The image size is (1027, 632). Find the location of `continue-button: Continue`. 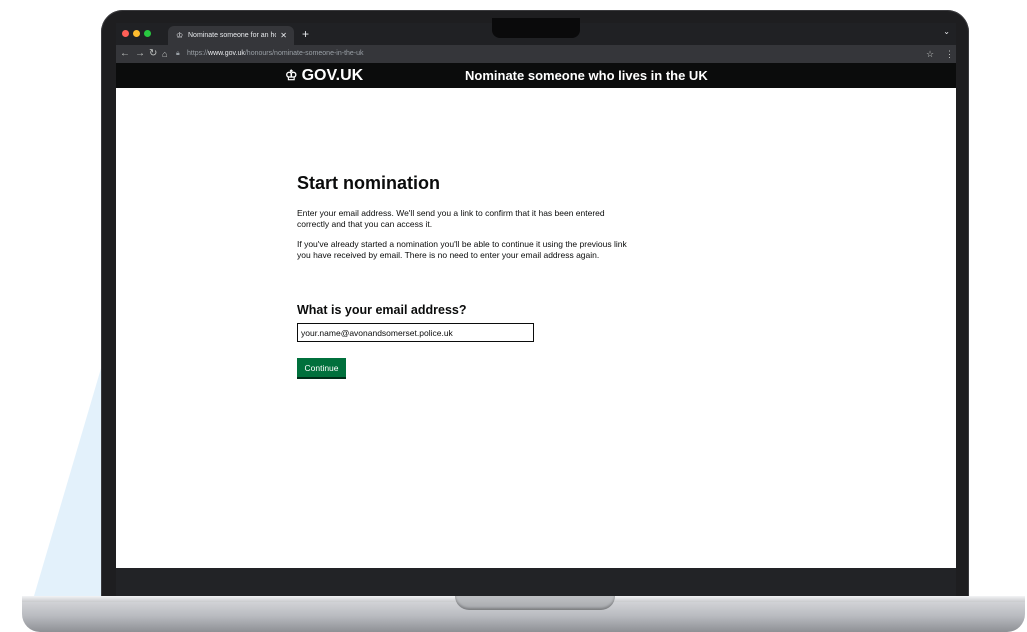

continue-button: Continue is located at coordinates (321, 367).